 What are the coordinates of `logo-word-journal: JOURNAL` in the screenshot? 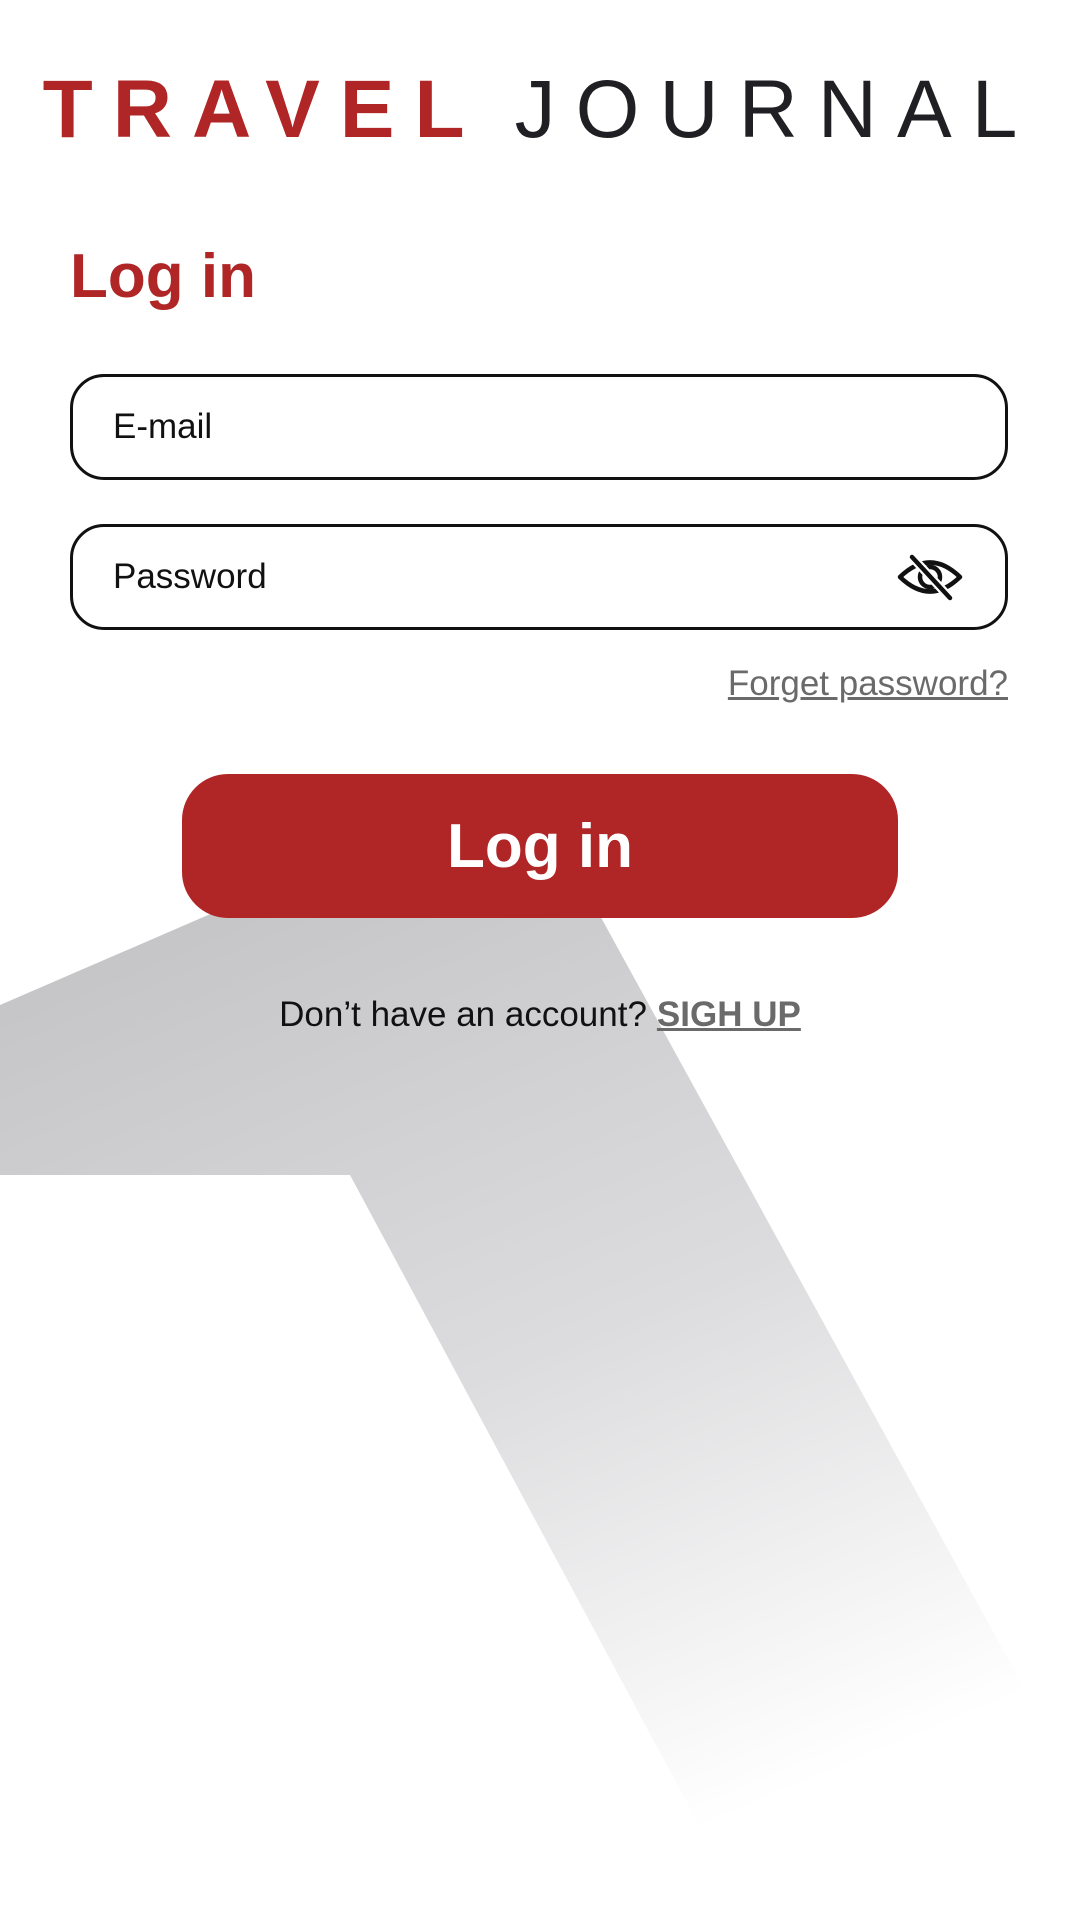 It's located at (776, 109).